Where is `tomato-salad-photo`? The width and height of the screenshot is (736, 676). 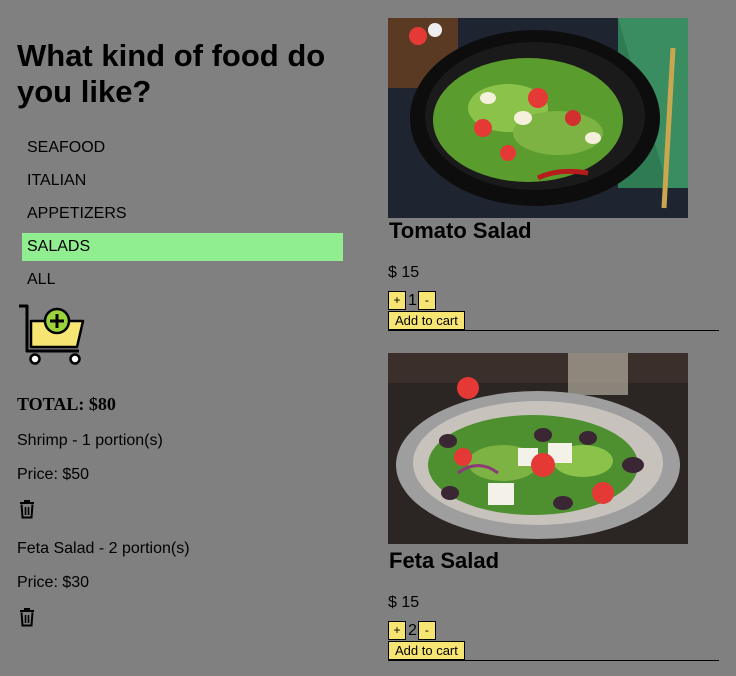
tomato-salad-photo is located at coordinates (538, 118).